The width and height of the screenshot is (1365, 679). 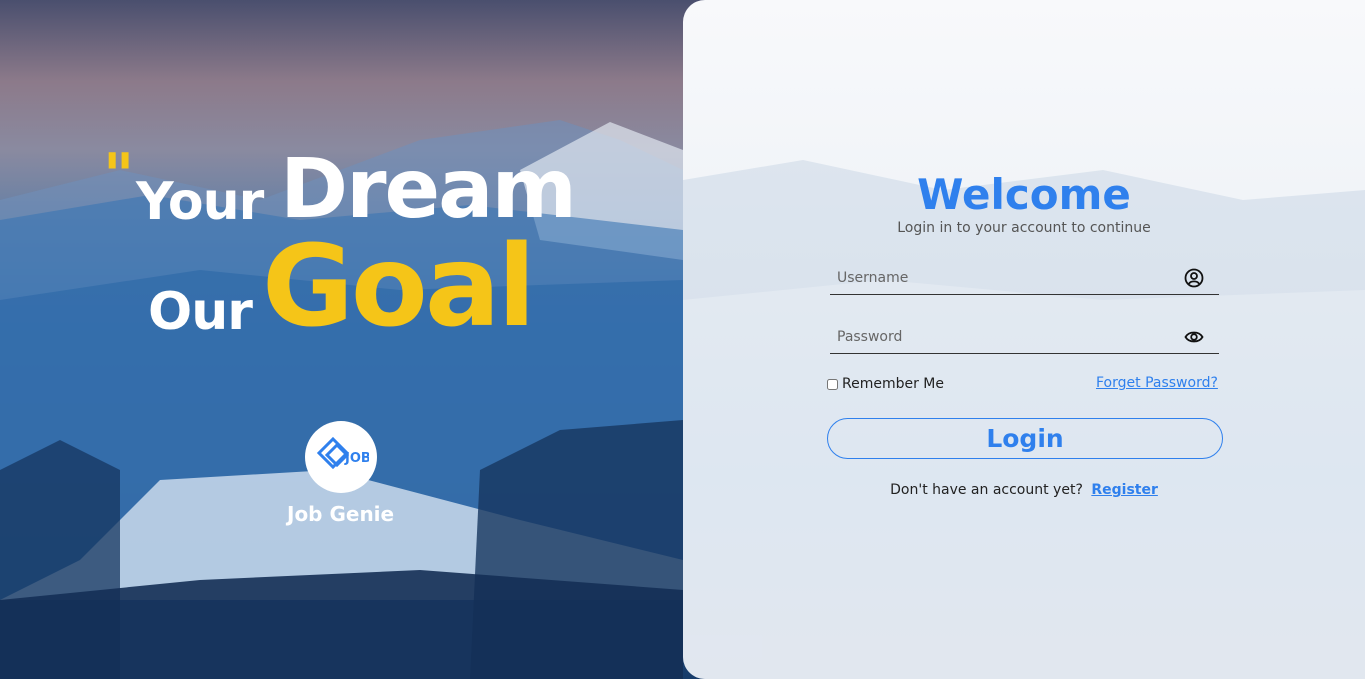 I want to click on remember-checkbox, so click(x=832, y=384).